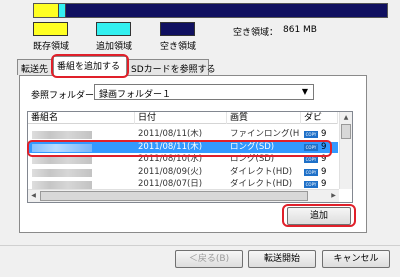 Image resolution: width=400 pixels, height=277 pixels. Describe the element at coordinates (265, 134) in the screenshot. I see `row-quality: ファインロング(H` at that location.